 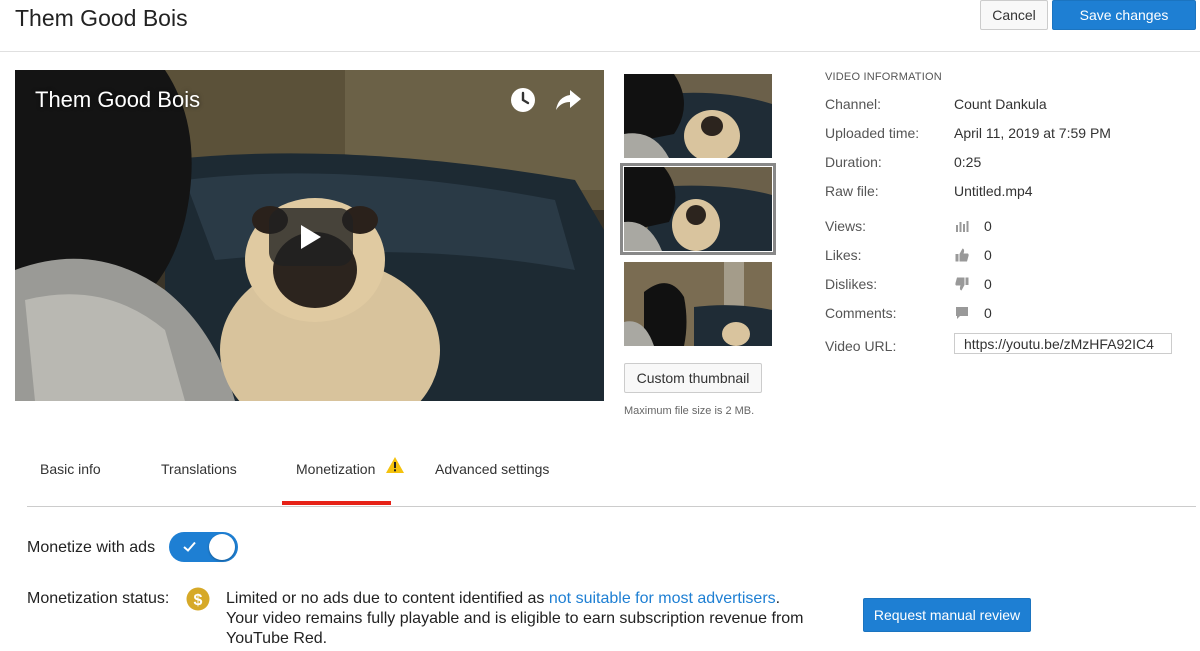 I want to click on tab-advanced-settings: Advanced settings, so click(x=492, y=469).